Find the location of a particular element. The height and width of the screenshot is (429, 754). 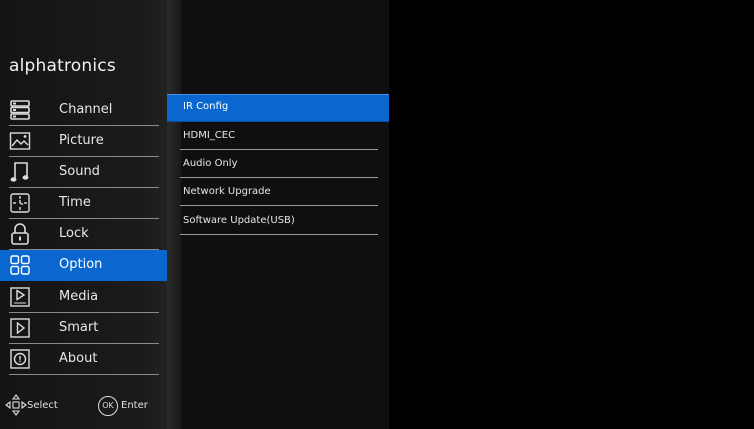

menu-item-option: Option is located at coordinates (83, 265).